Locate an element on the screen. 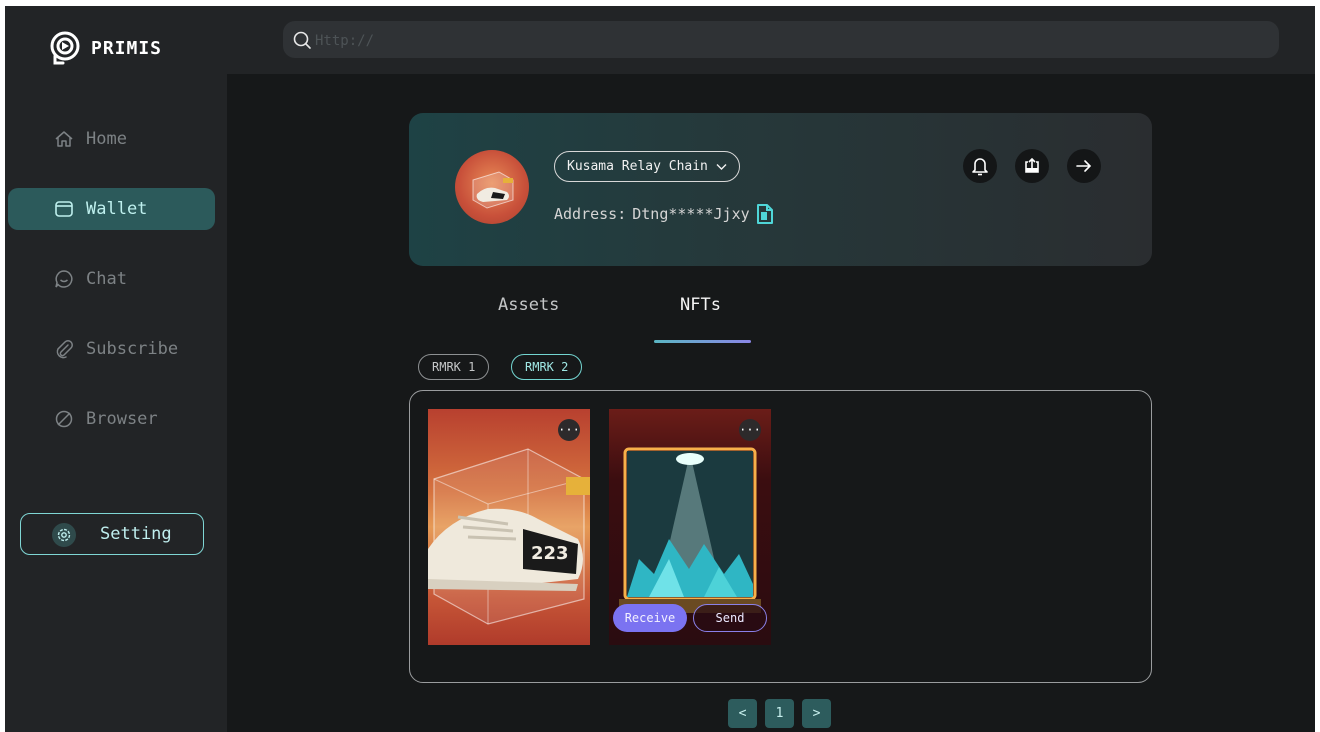 Image resolution: width=1320 pixels, height=732 pixels. notification-button is located at coordinates (980, 166).